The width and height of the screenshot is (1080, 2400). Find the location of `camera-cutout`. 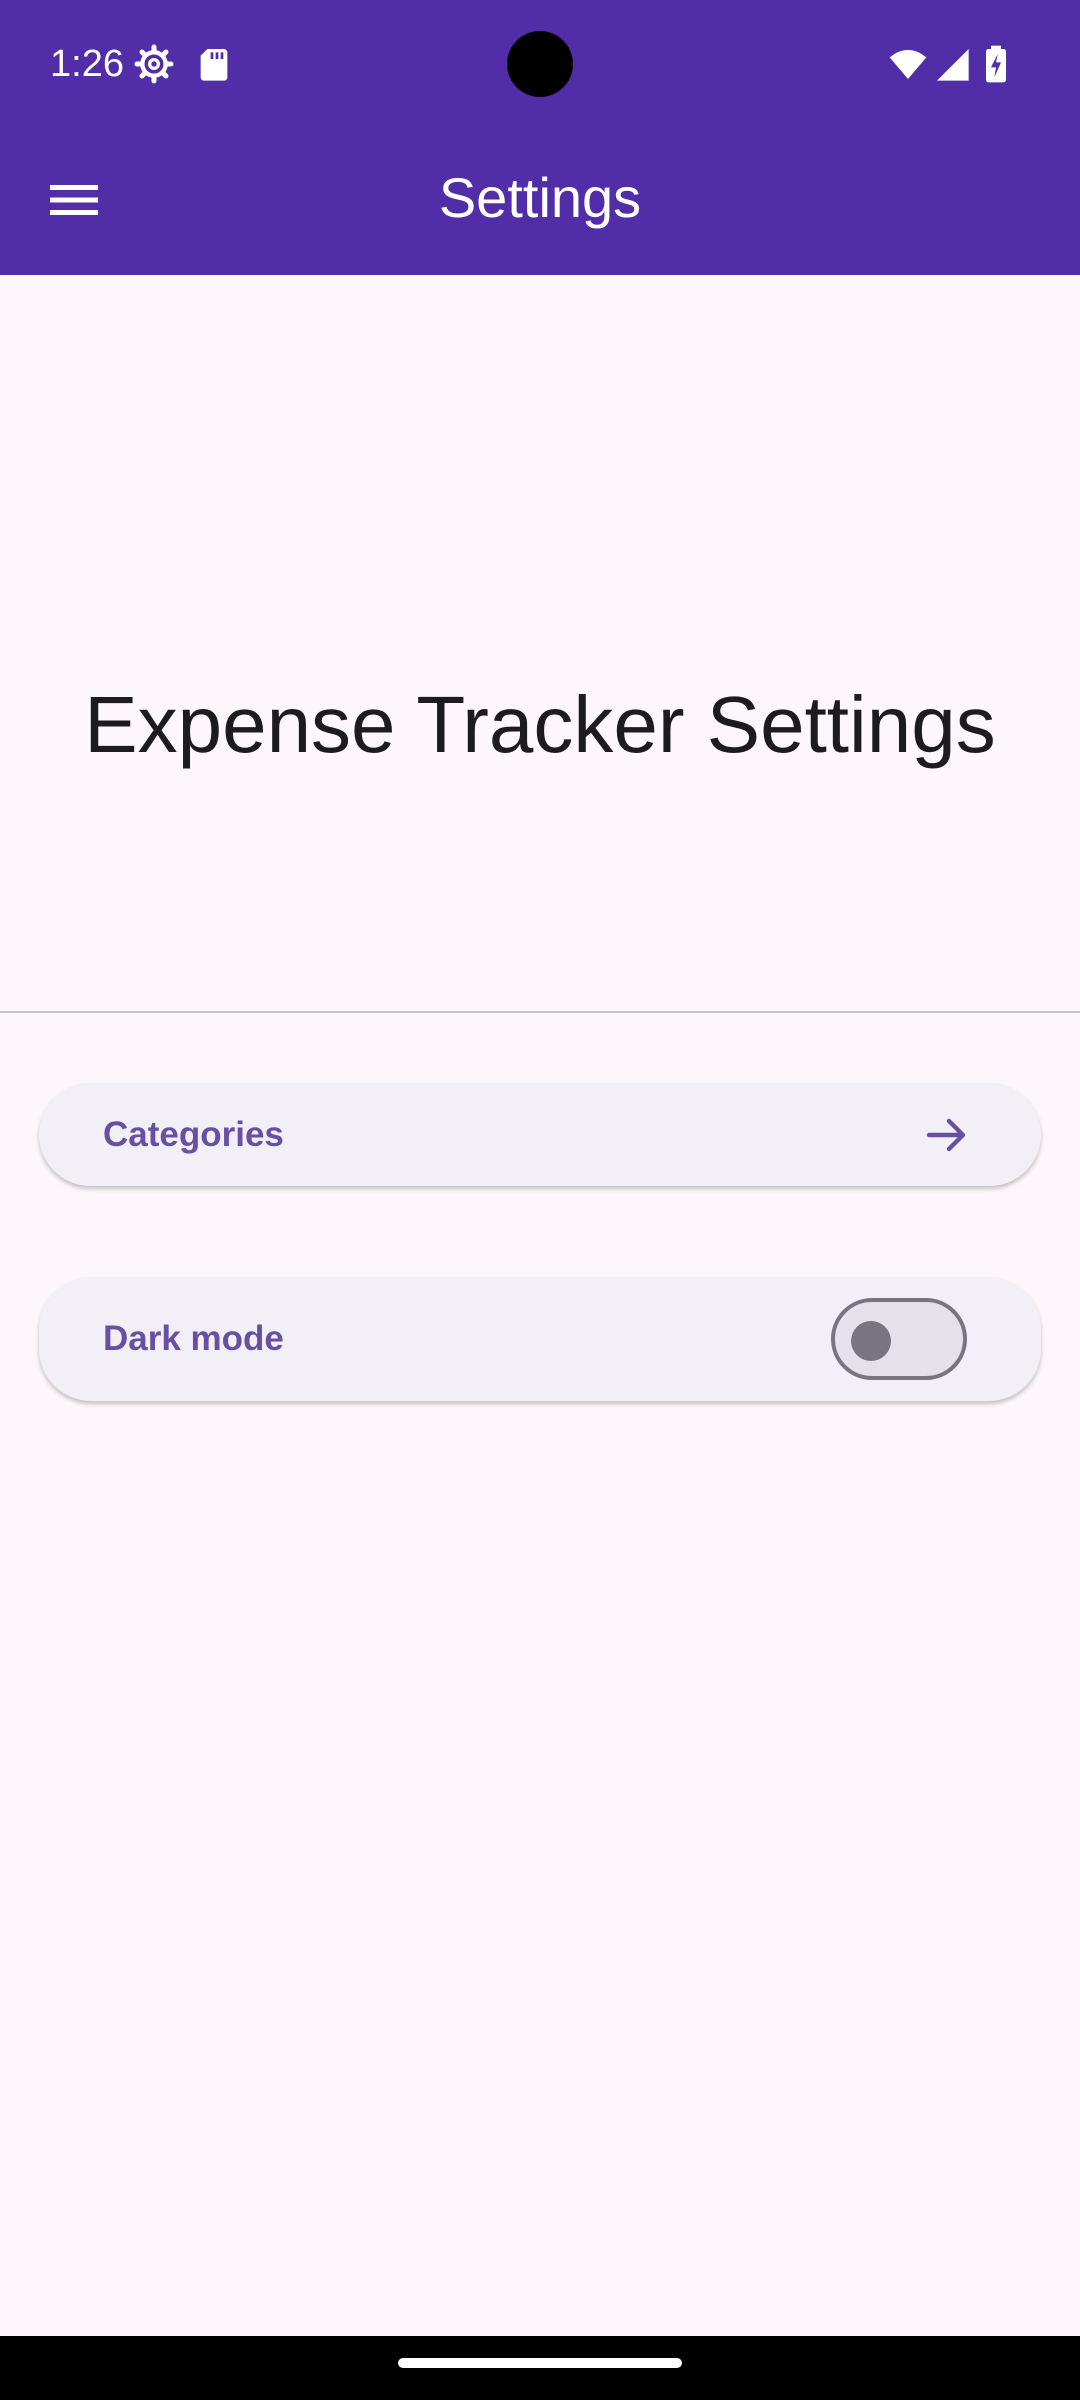

camera-cutout is located at coordinates (540, 64).